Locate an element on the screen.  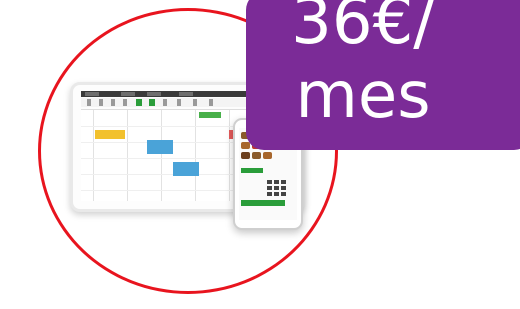
price-amount: 36€/ is located at coordinates (363, 29).